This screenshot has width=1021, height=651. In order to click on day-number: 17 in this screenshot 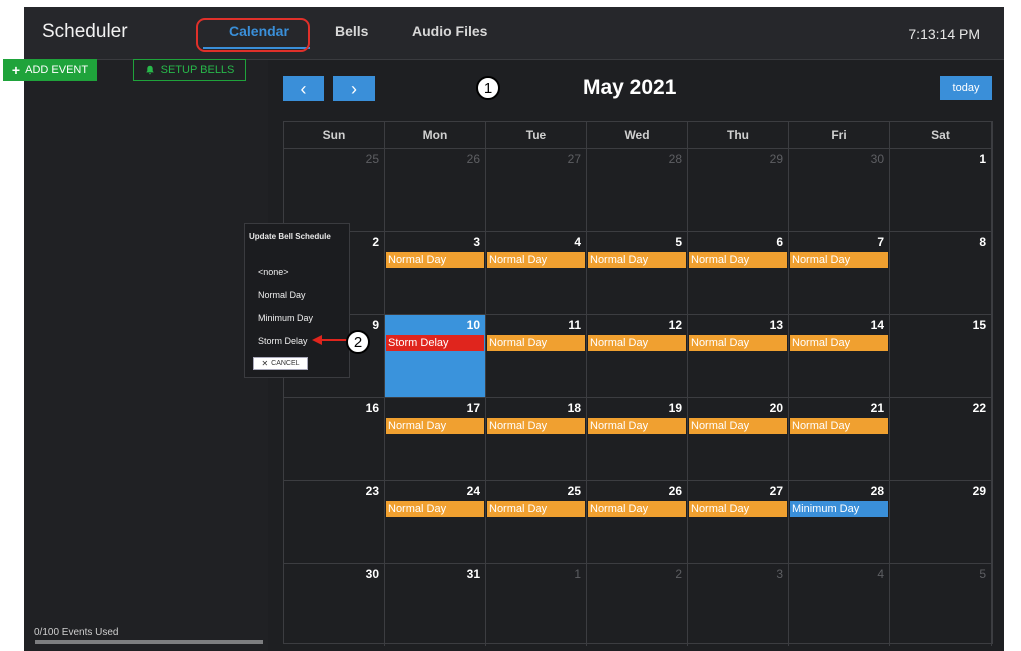, I will do `click(473, 408)`.